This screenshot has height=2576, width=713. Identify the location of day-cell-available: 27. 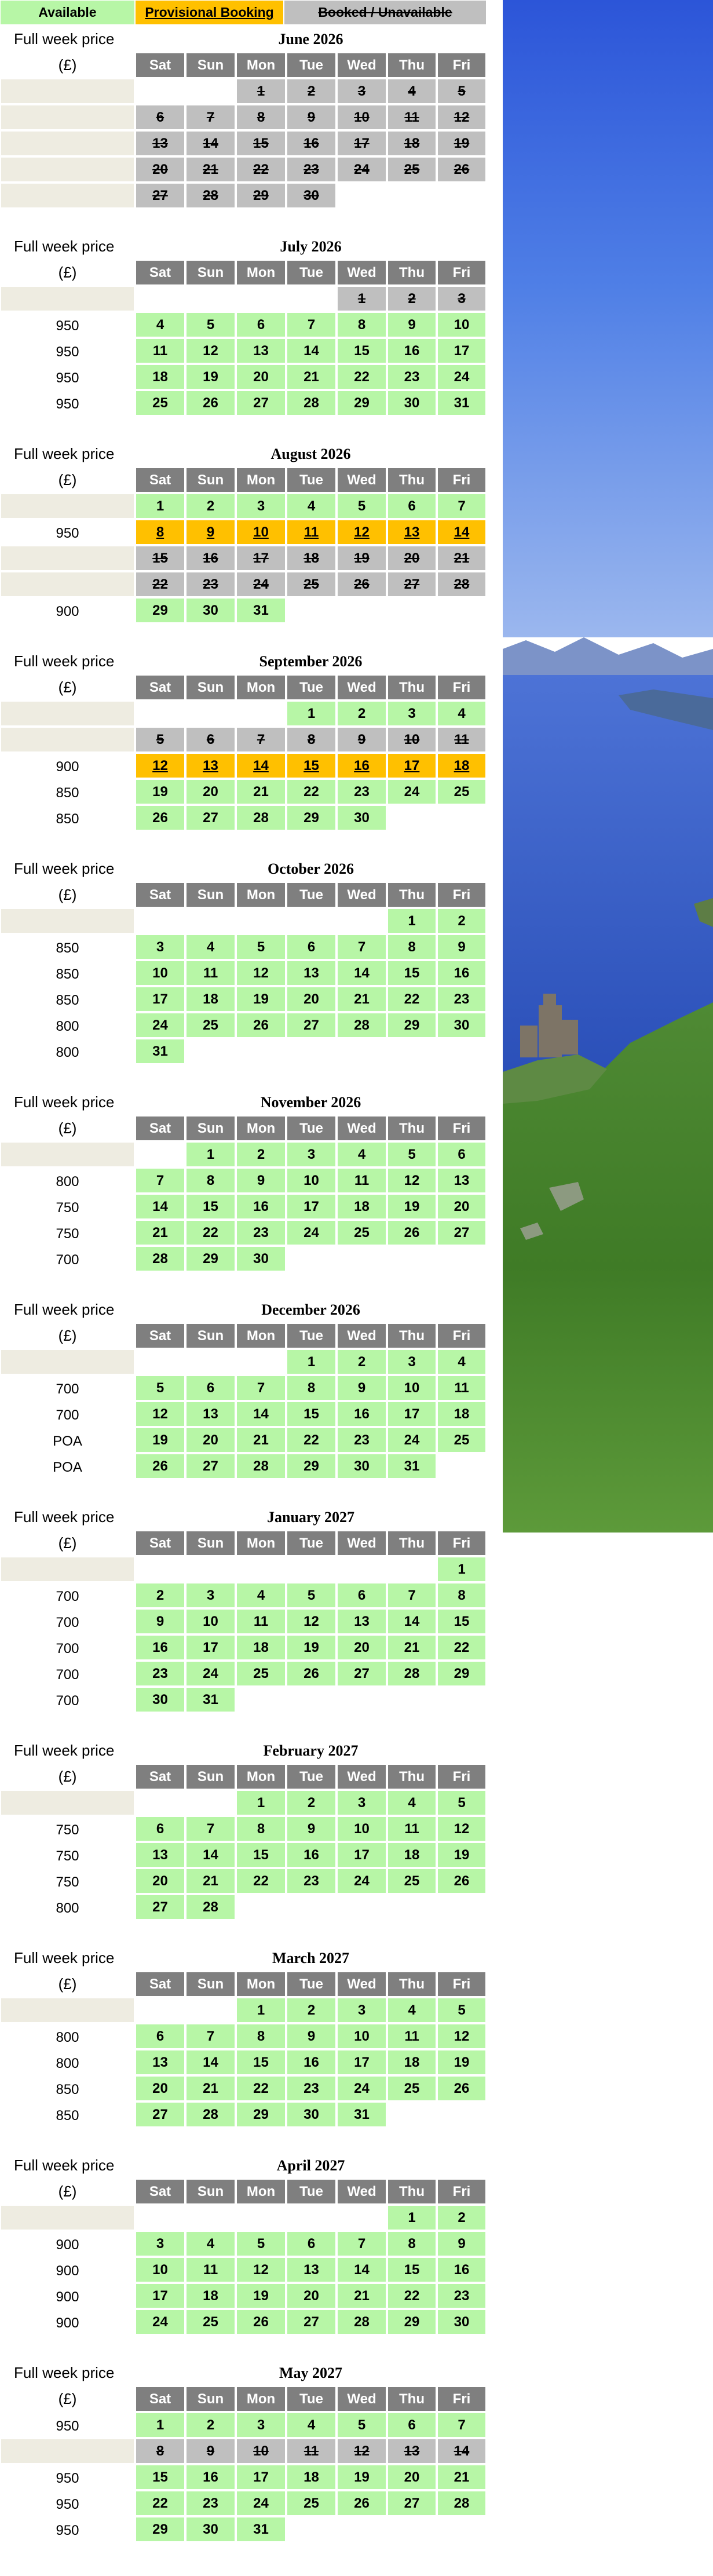
(462, 1233).